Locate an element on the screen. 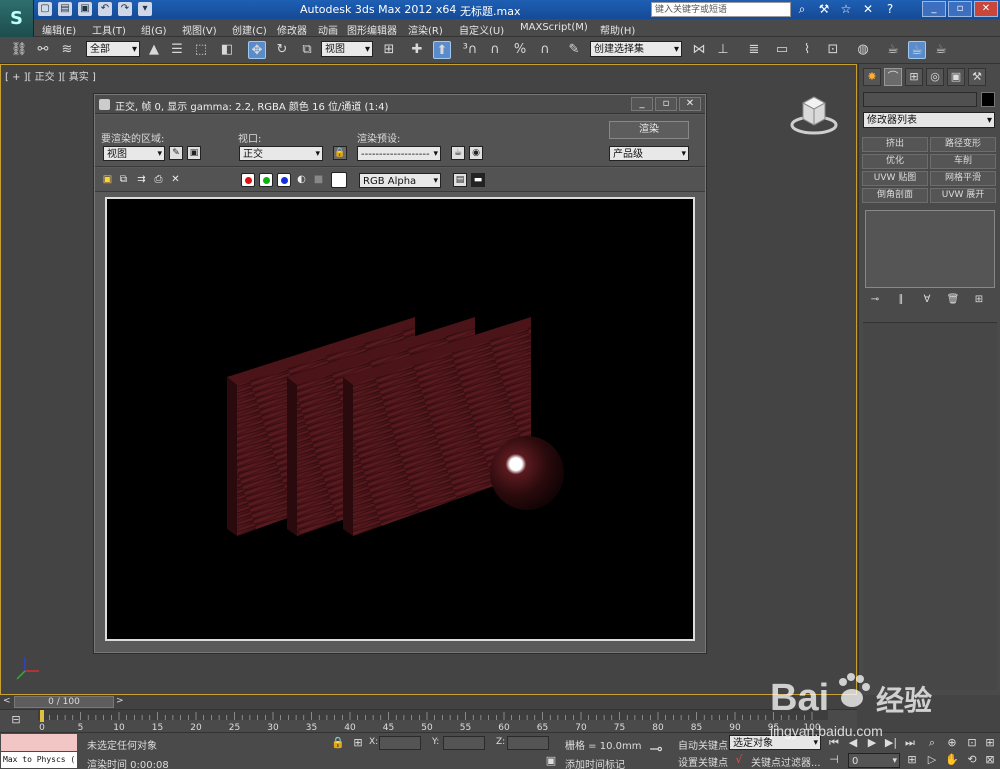 This screenshot has width=1000, height=769. render-window-maximize-button: ▫ is located at coordinates (666, 104).